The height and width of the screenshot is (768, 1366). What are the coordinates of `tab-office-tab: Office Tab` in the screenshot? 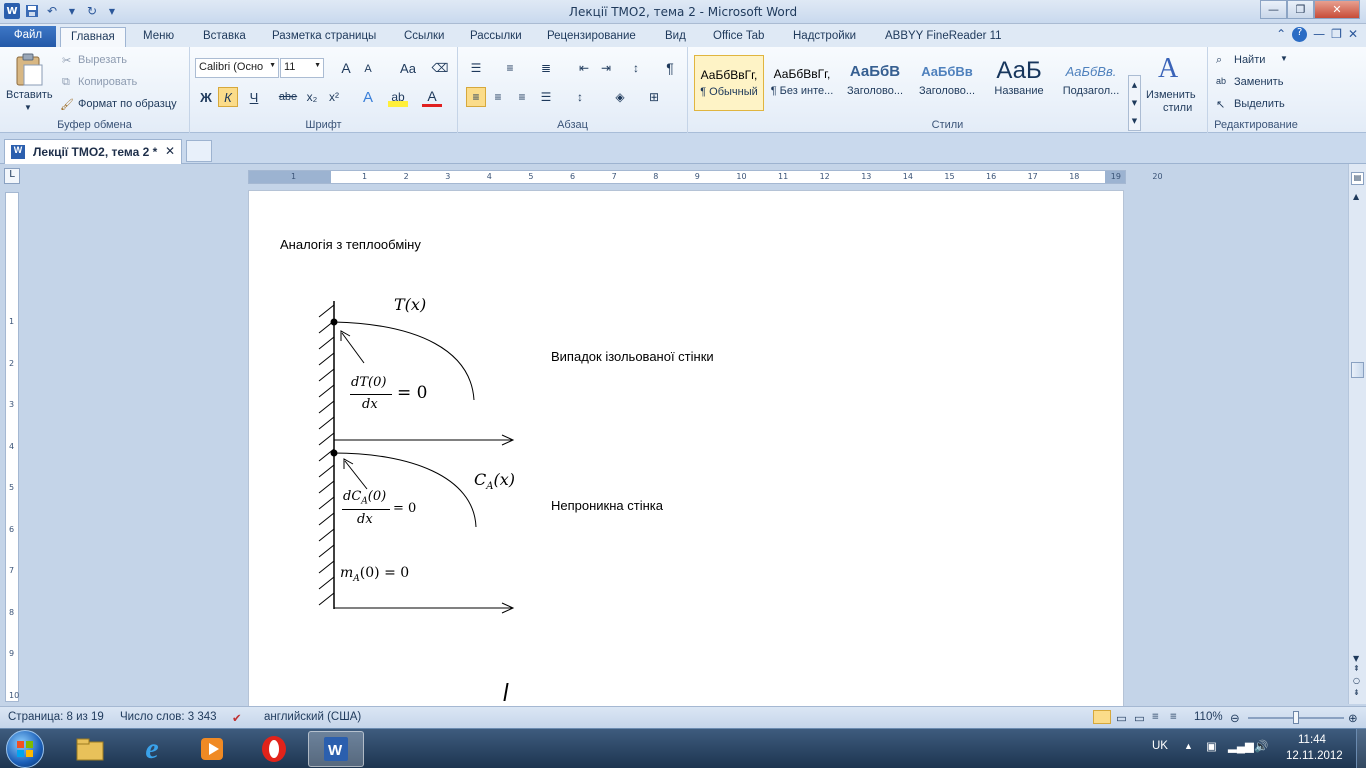 It's located at (738, 37).